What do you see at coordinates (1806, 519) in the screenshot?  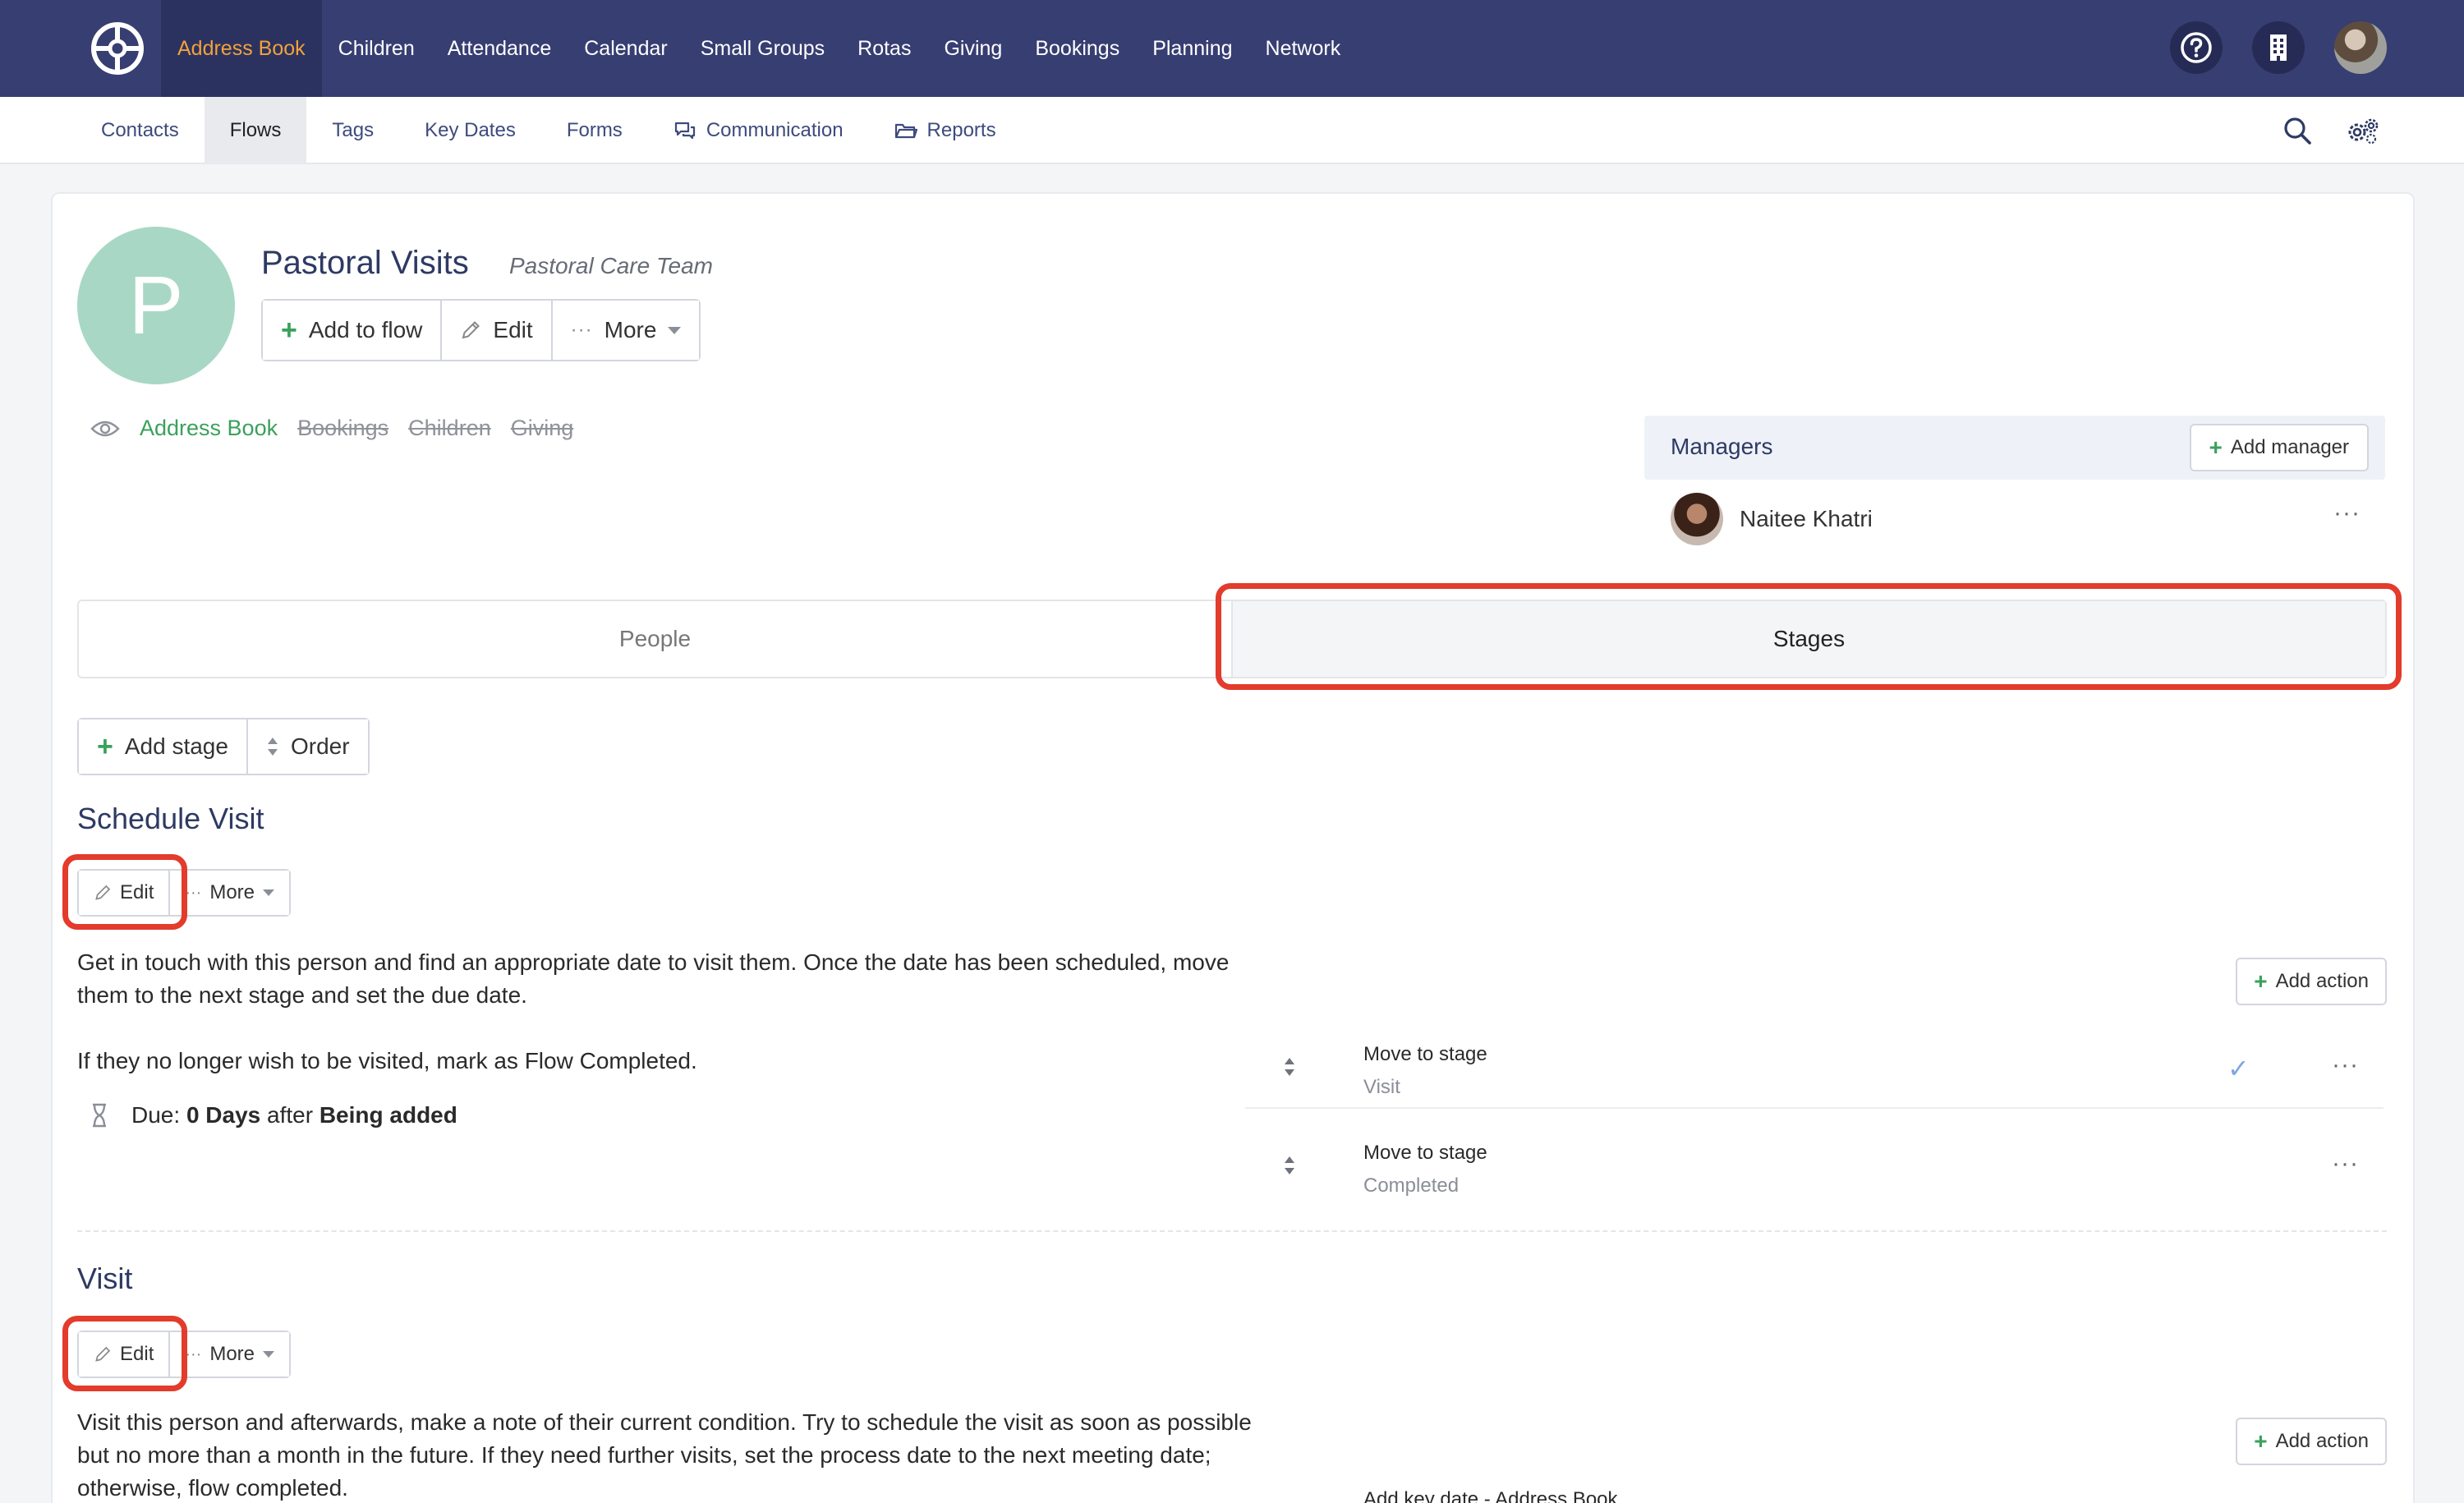 I see `manager-name: Naitee Khatri` at bounding box center [1806, 519].